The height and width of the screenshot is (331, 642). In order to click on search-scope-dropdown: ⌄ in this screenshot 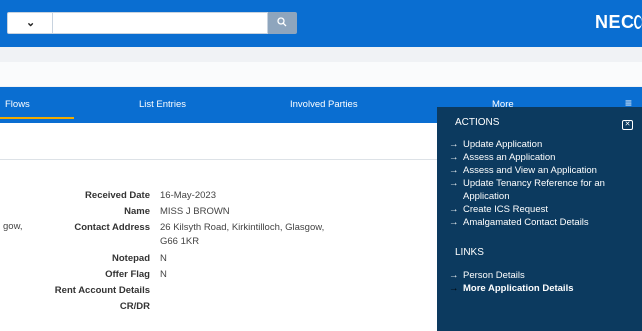, I will do `click(30, 23)`.